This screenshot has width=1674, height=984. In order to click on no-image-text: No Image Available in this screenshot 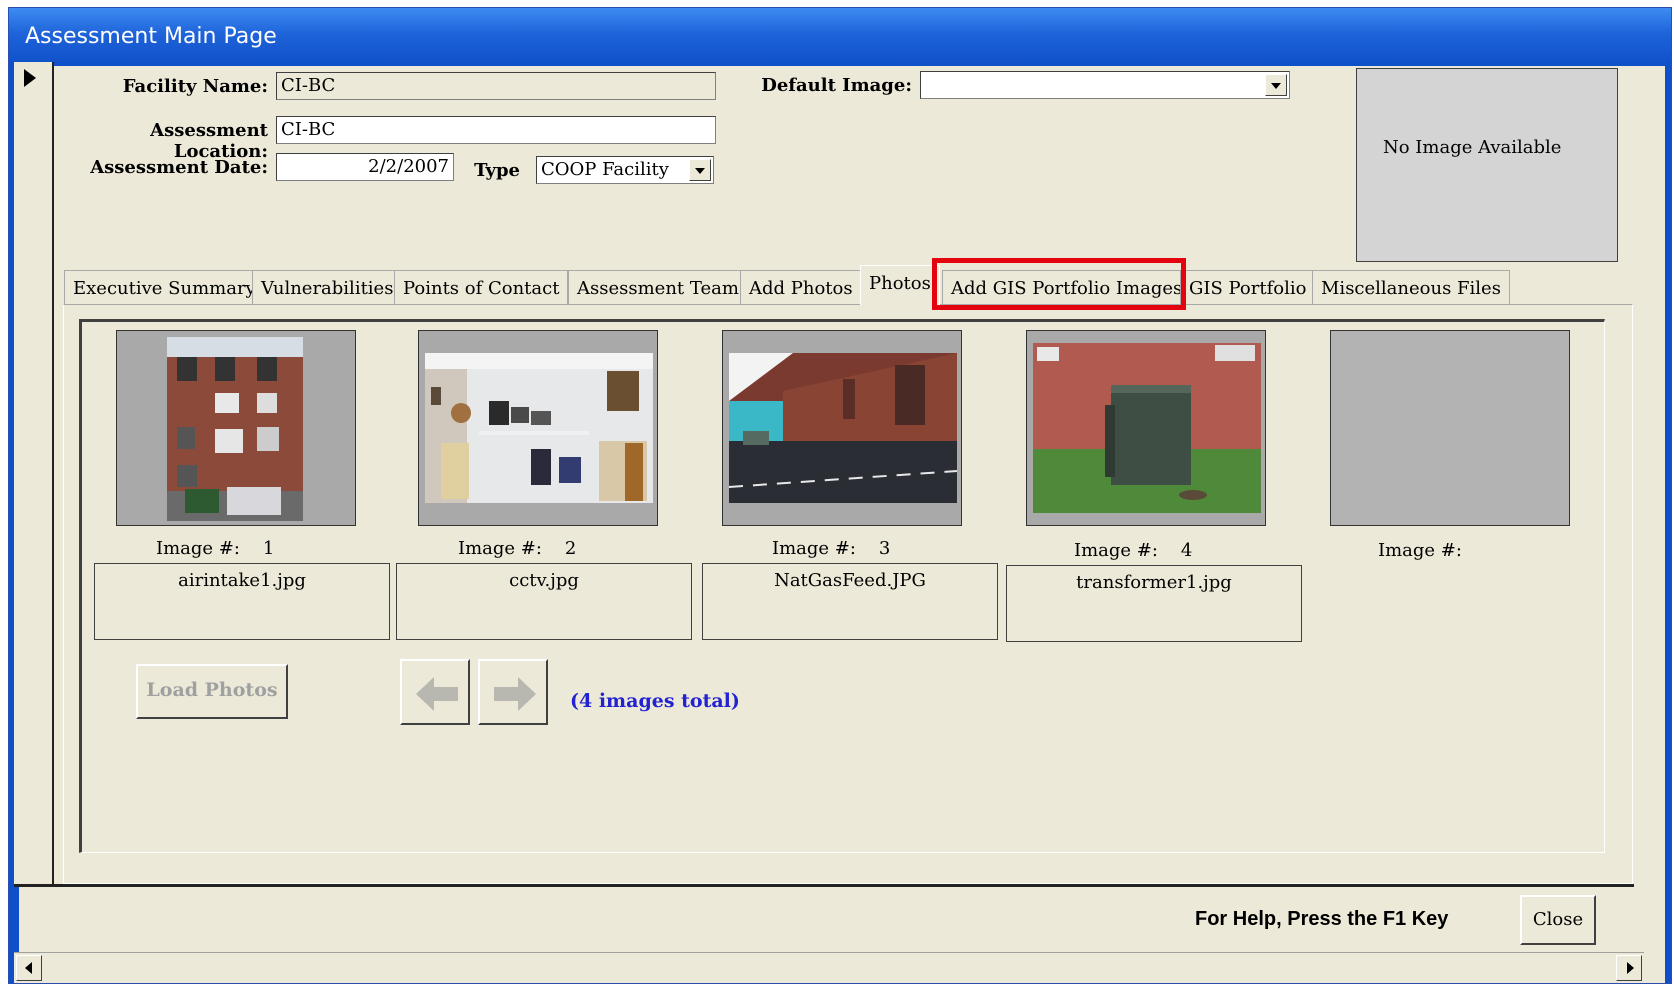, I will do `click(1472, 147)`.